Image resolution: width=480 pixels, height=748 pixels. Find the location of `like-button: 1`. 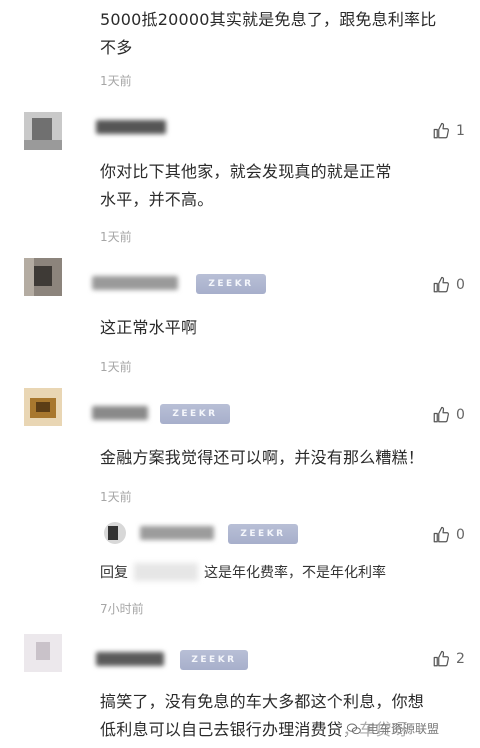

like-button: 1 is located at coordinates (448, 131).